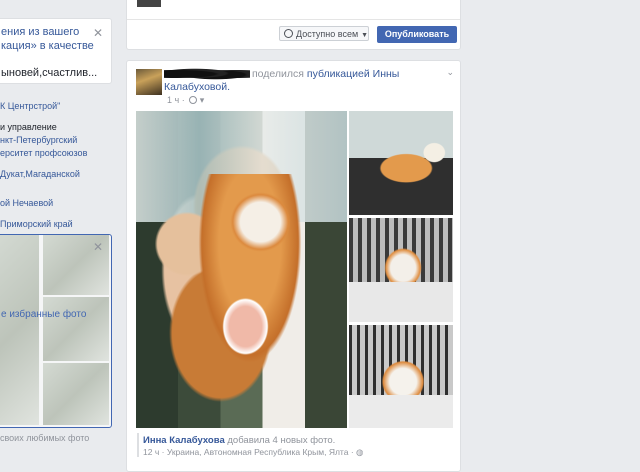 The width and height of the screenshot is (640, 472). What do you see at coordinates (293, 25) in the screenshot?
I see `composer: Доступно всем ▼ Опубликовать` at bounding box center [293, 25].